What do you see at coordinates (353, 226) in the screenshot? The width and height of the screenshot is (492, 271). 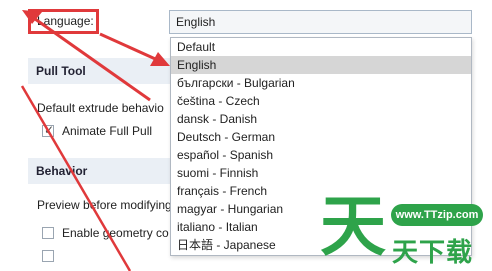 I see `watermark-logo-char: 天` at bounding box center [353, 226].